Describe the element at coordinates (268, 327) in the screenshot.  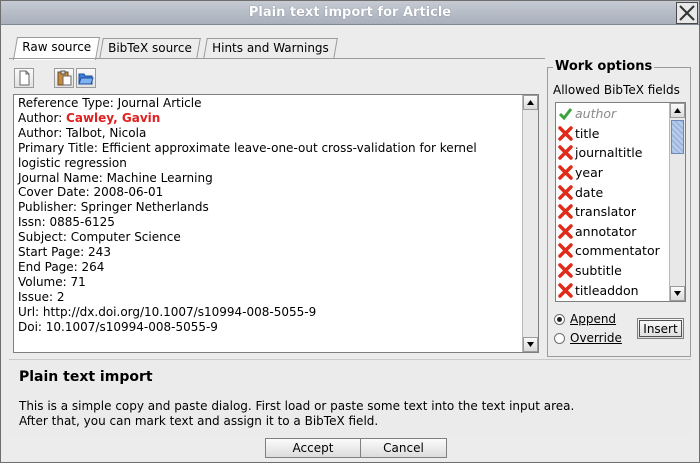
I see `raw-source-line: Doi: 10.1007/s10994-008-5055-9` at that location.